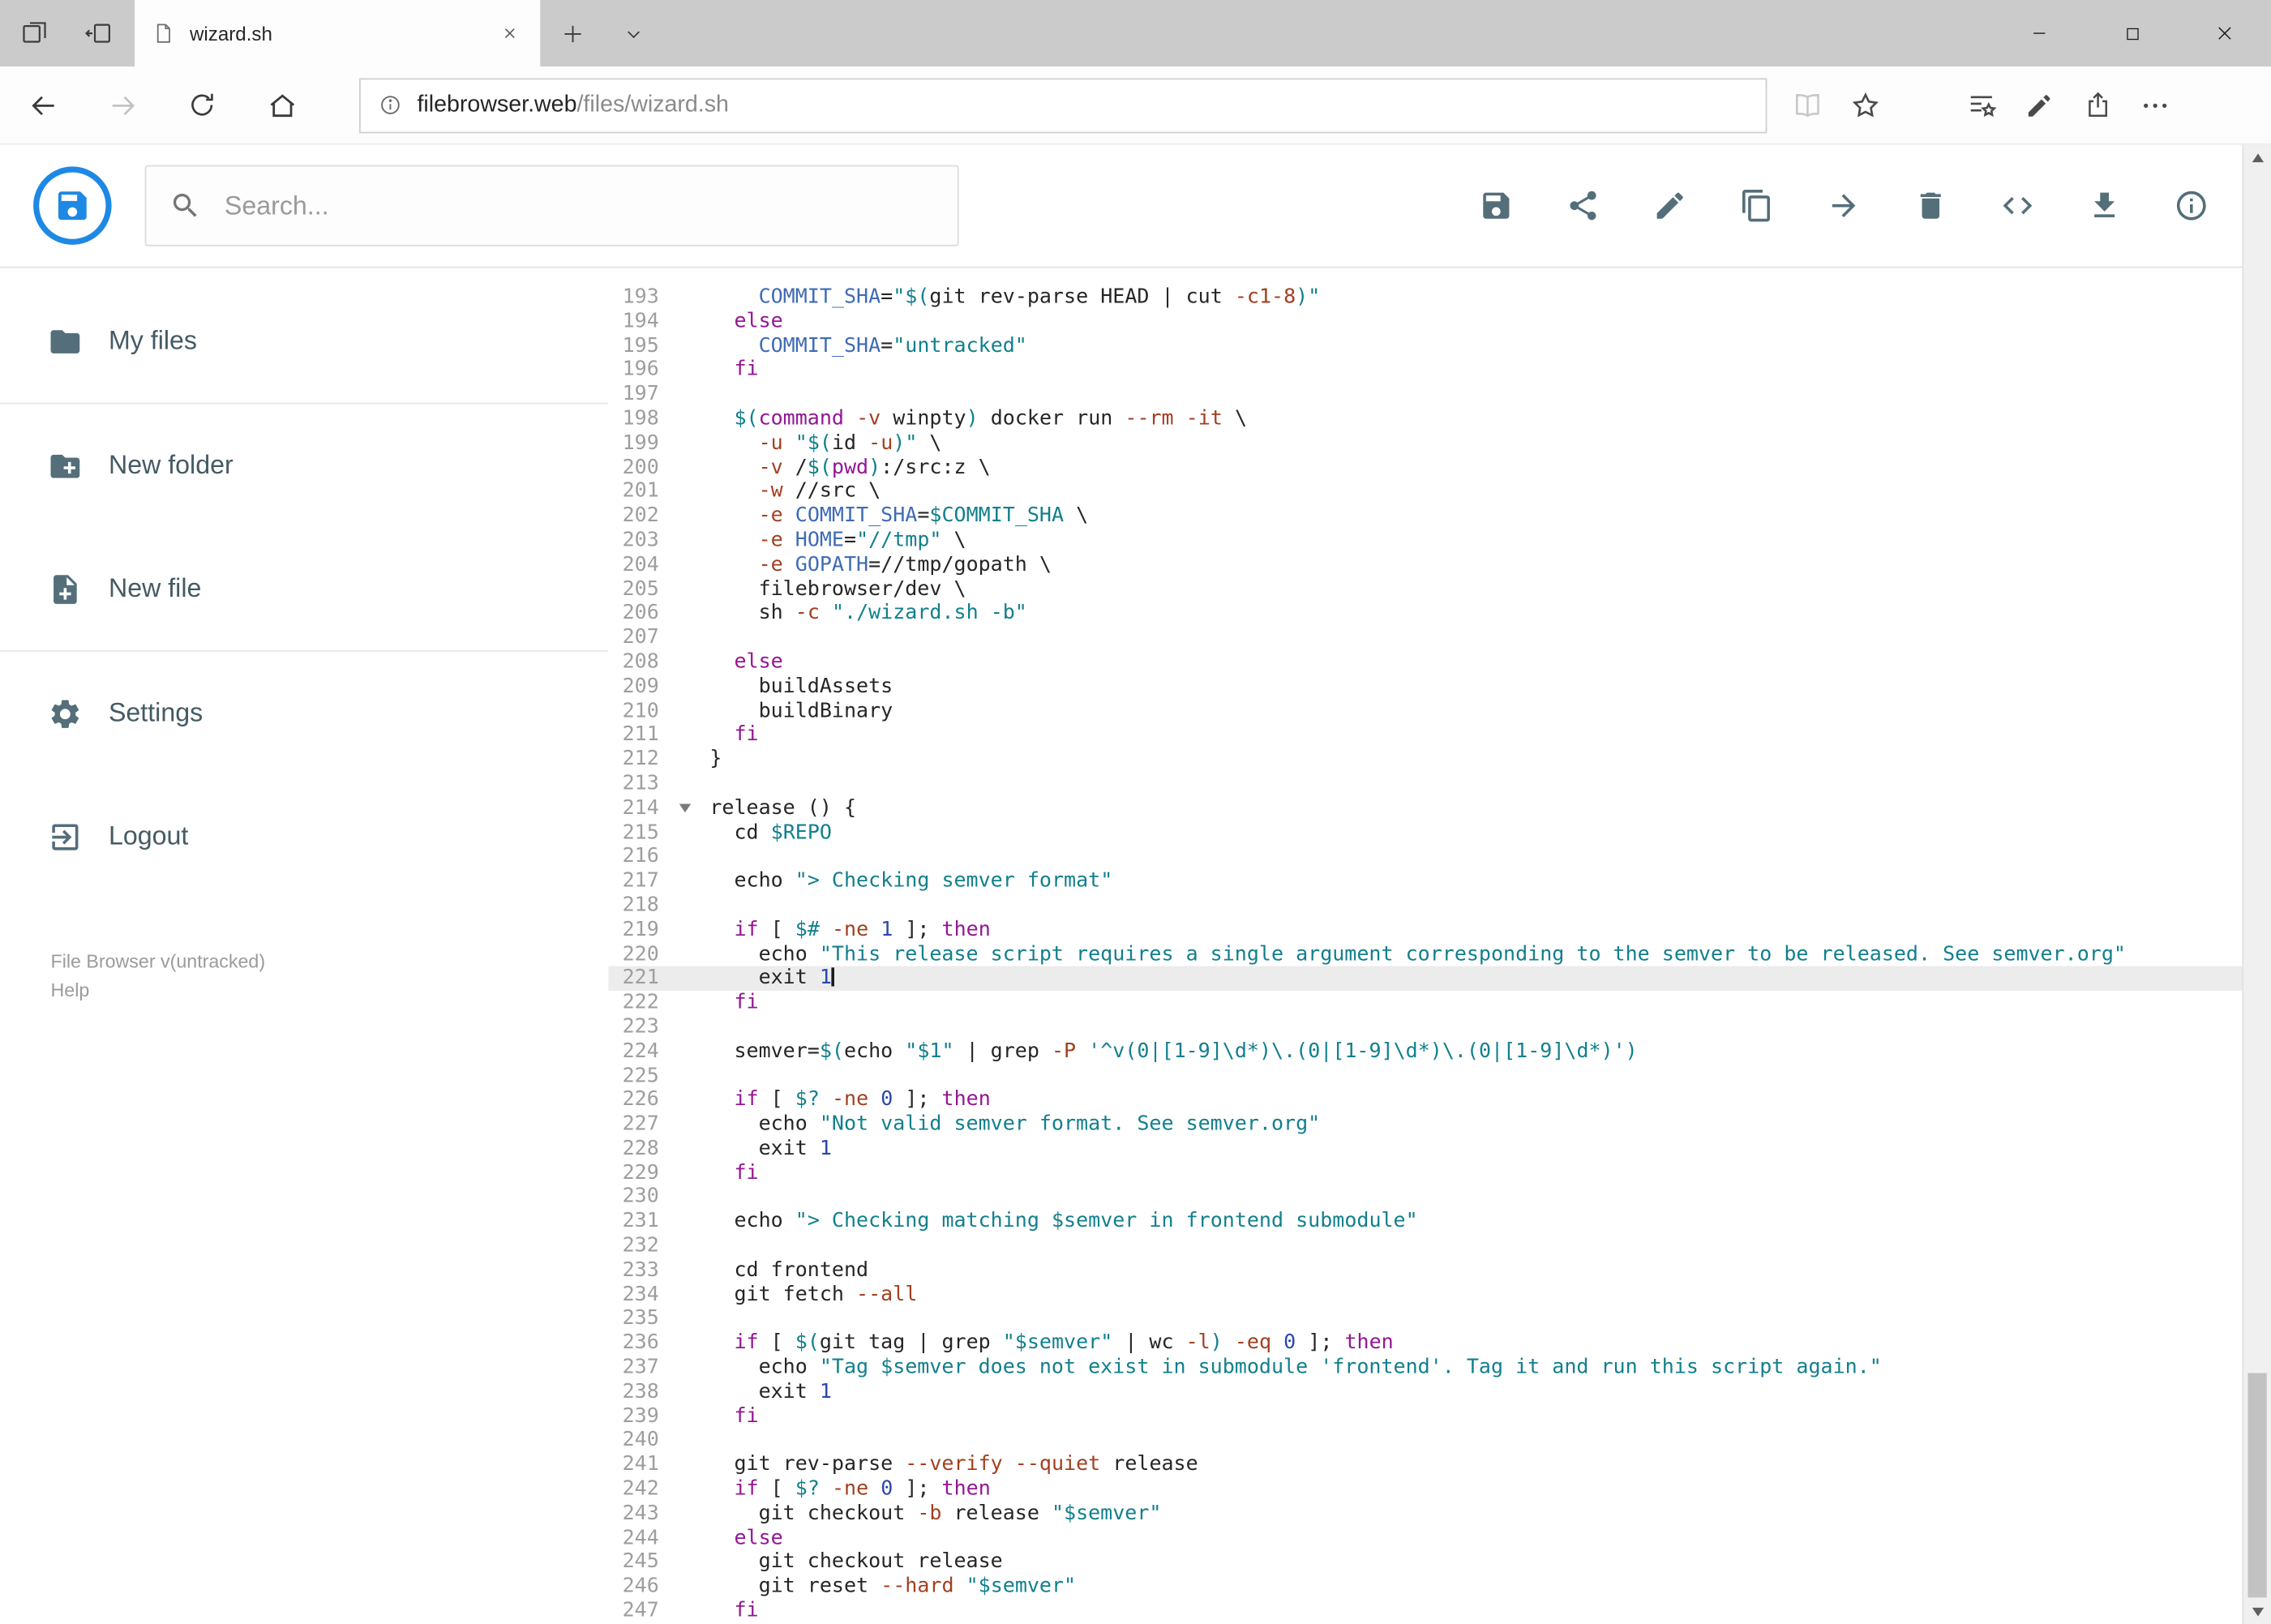  I want to click on code-button, so click(2018, 206).